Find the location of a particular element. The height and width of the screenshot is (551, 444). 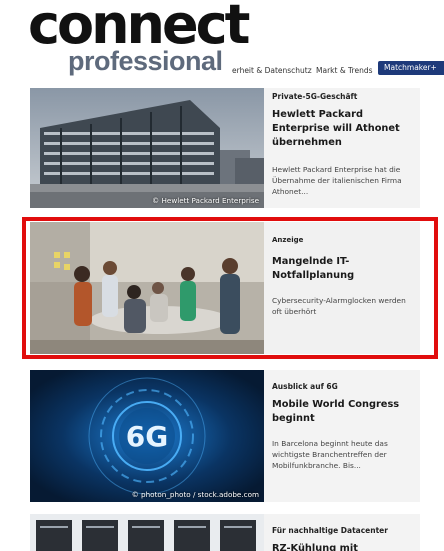

matchmaker-button: Matchmaker+ is located at coordinates (411, 68).